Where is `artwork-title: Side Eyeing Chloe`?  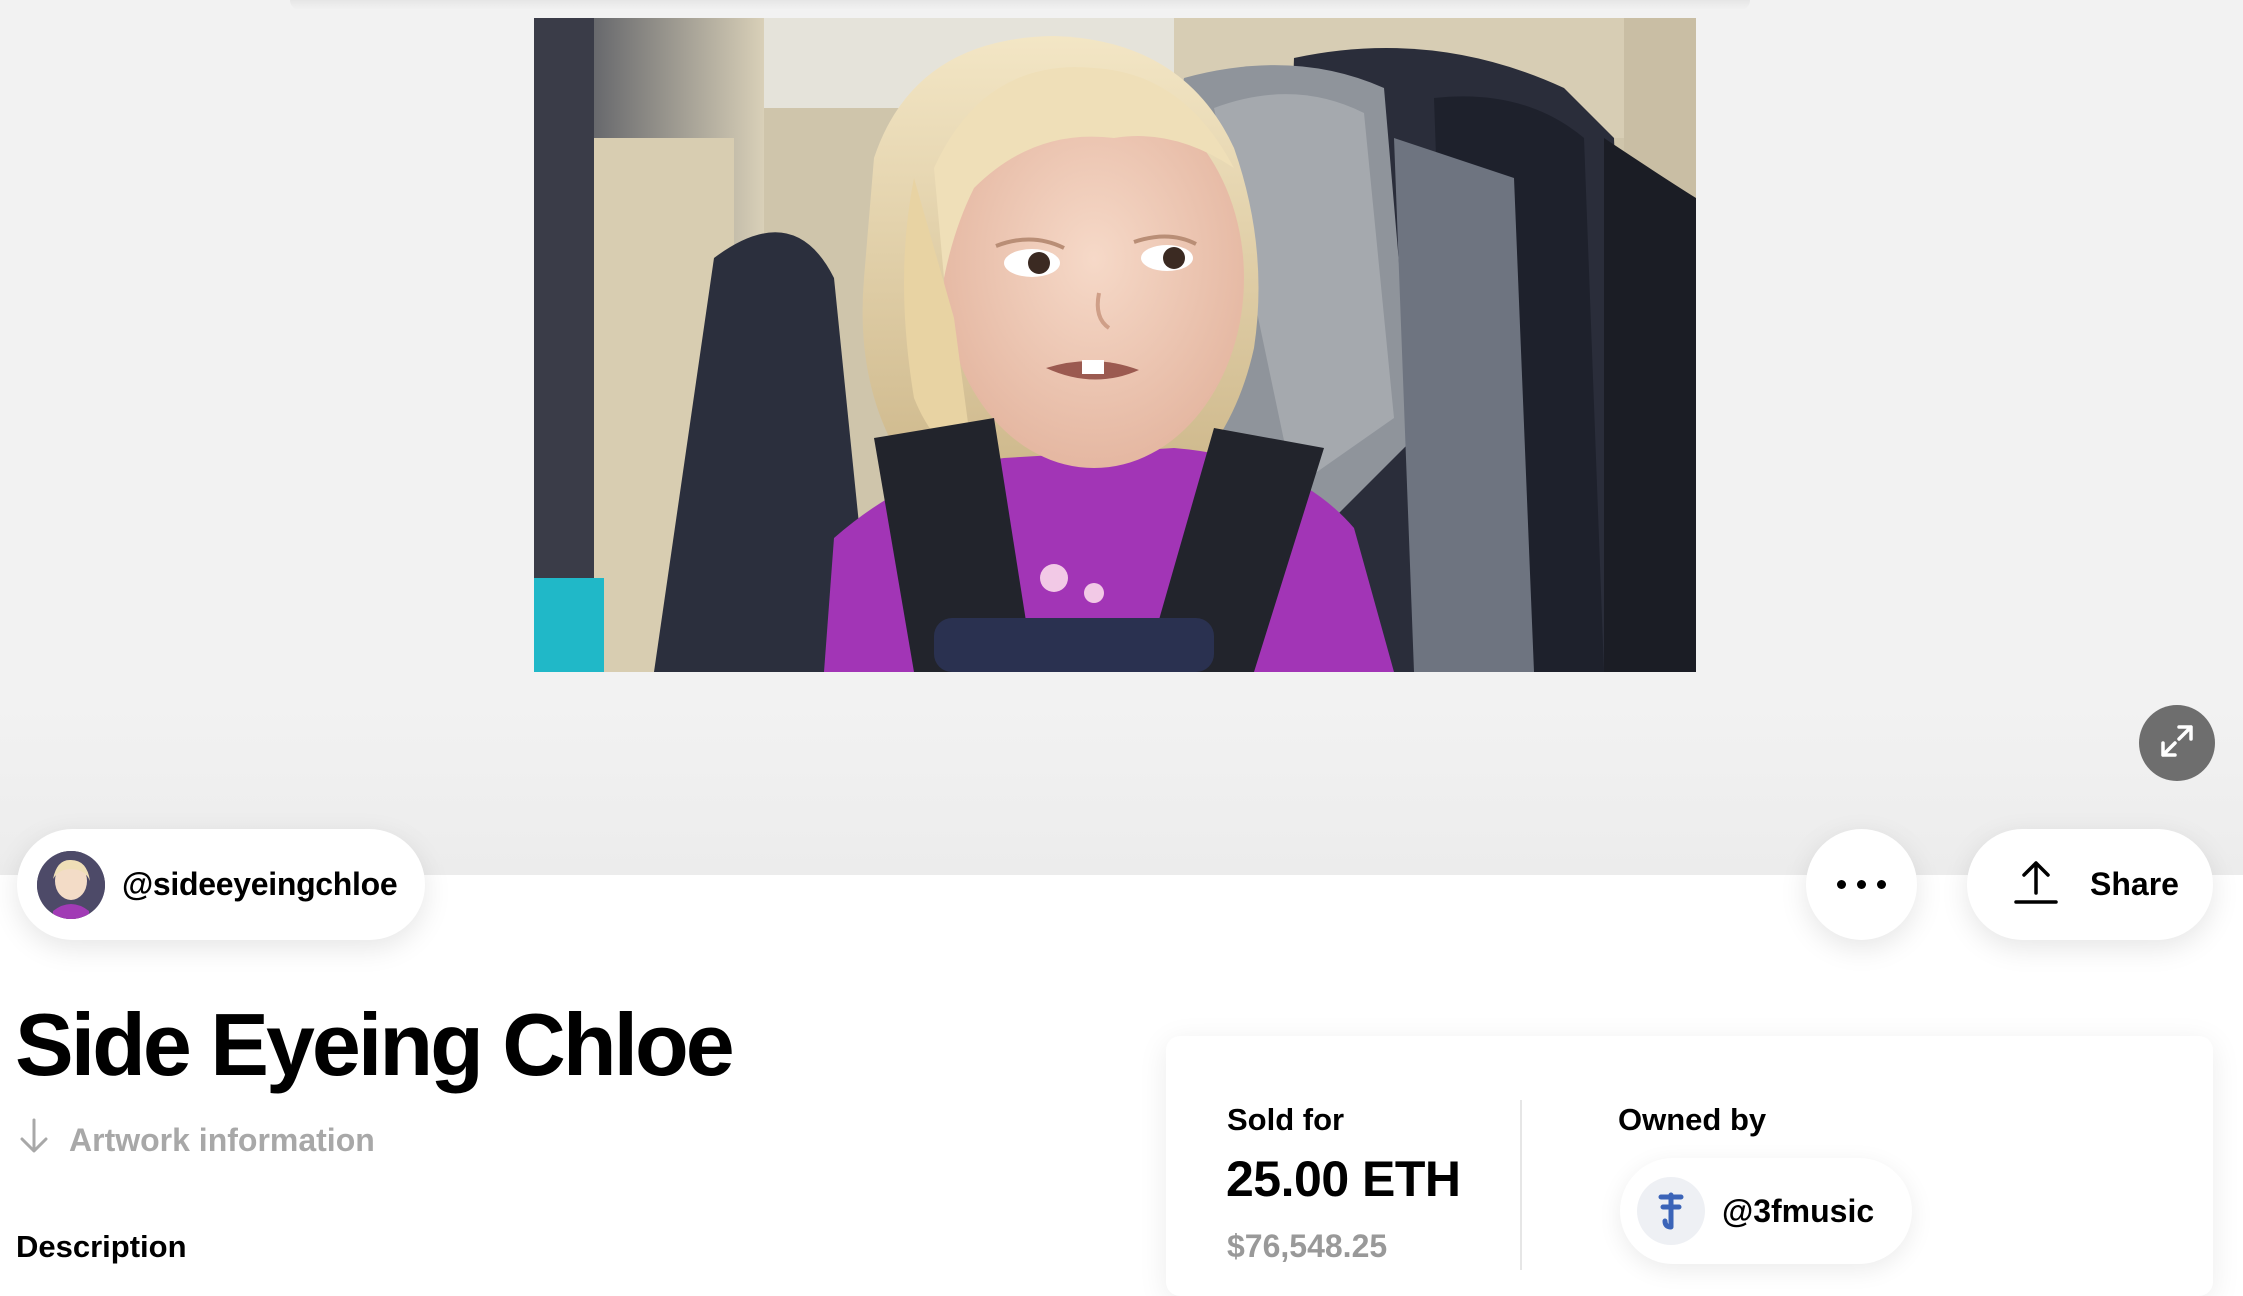 artwork-title: Side Eyeing Chloe is located at coordinates (375, 1044).